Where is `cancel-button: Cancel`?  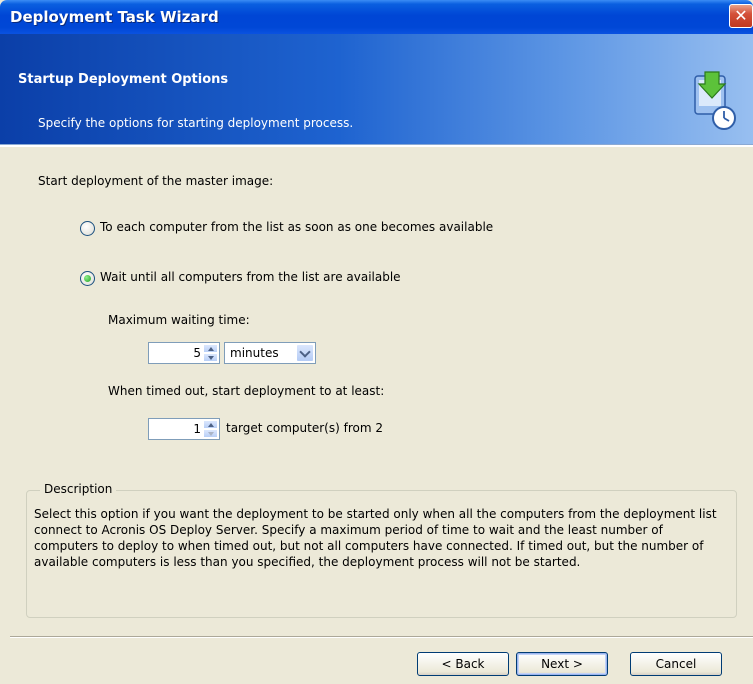 cancel-button: Cancel is located at coordinates (676, 664).